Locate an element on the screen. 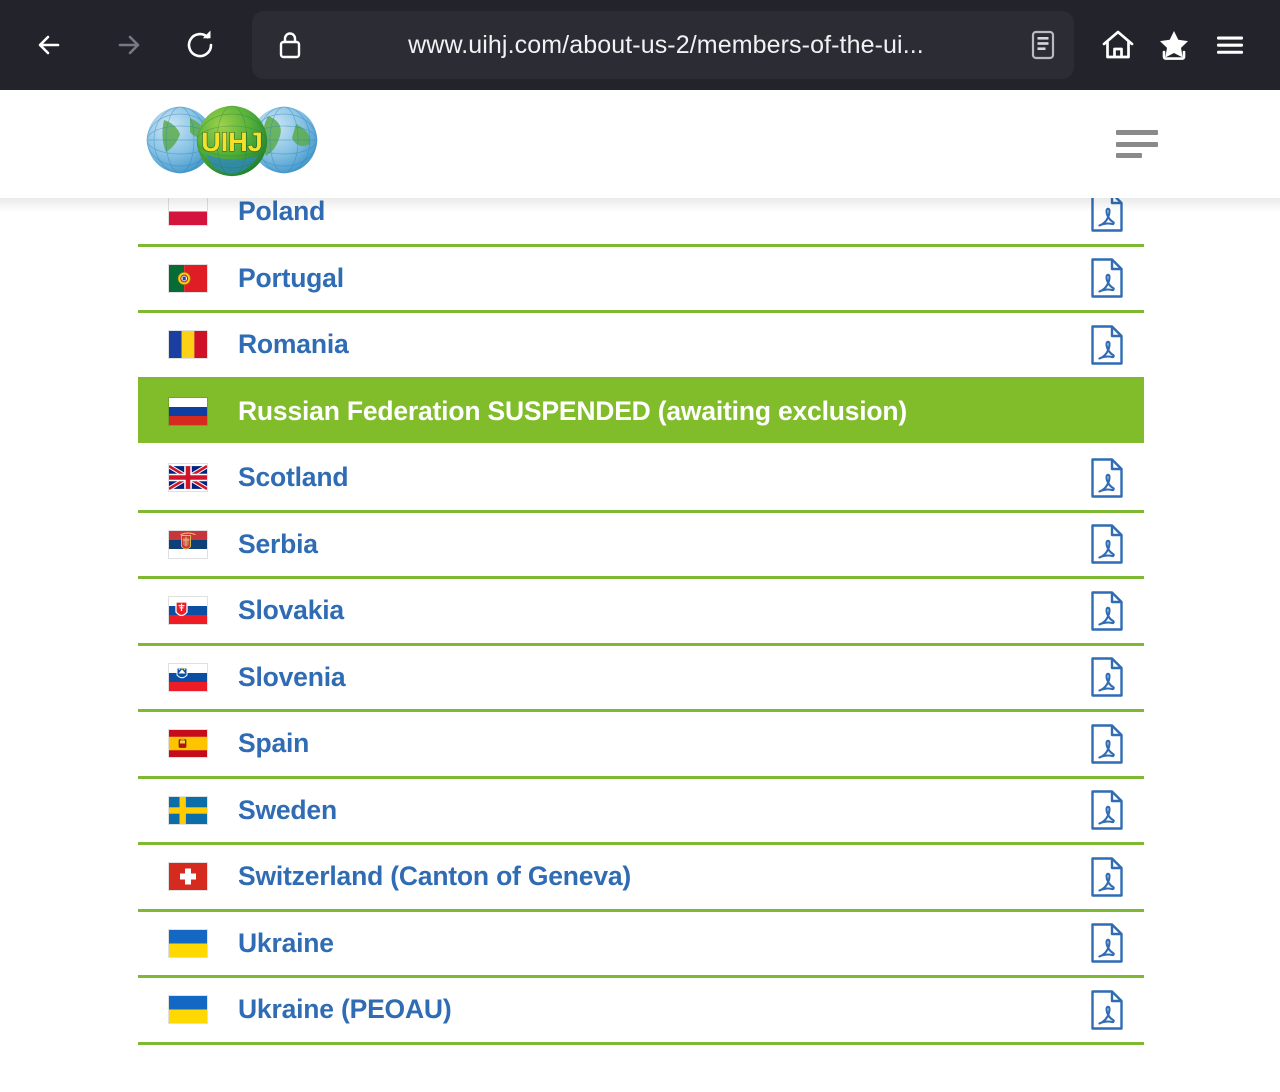 This screenshot has height=1092, width=1280. reload-icon is located at coordinates (200, 44).